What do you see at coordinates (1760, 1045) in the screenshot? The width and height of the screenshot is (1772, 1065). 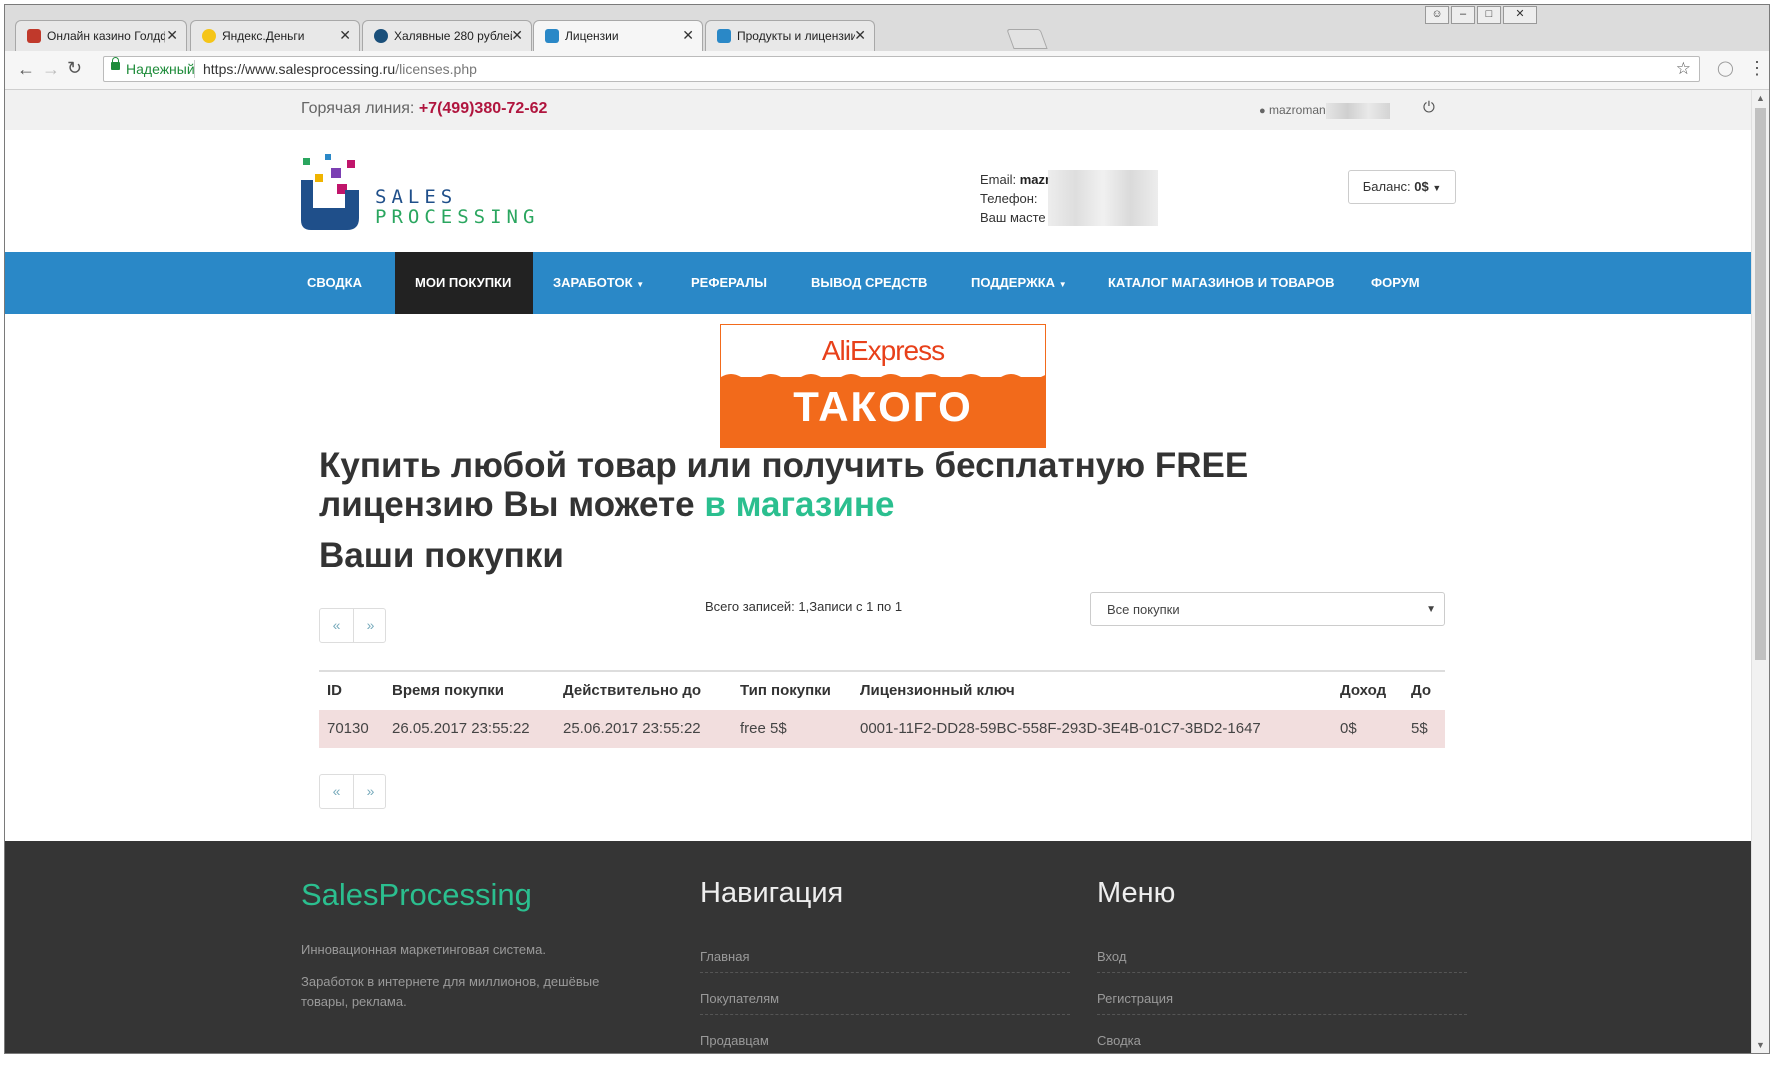 I see `scroll-down-icon: ▼` at bounding box center [1760, 1045].